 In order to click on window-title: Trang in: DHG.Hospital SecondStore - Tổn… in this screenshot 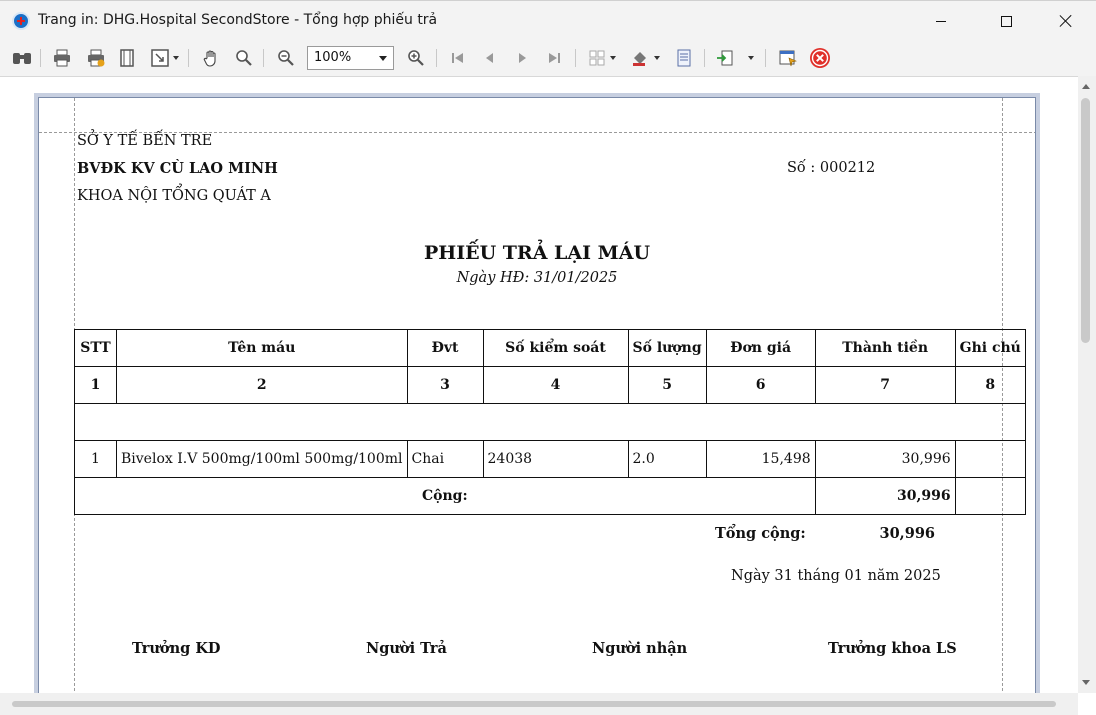, I will do `click(238, 20)`.